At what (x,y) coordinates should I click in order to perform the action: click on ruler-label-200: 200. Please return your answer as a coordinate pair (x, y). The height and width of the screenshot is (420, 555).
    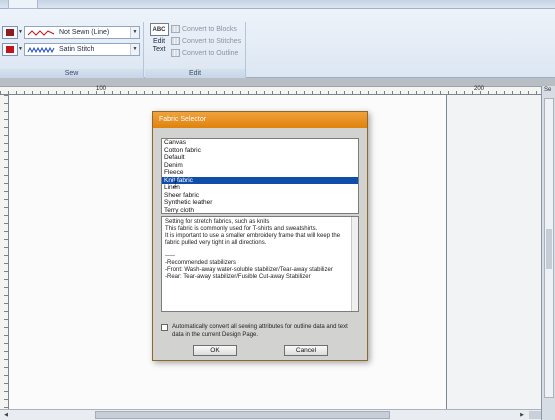
    Looking at the image, I should click on (479, 89).